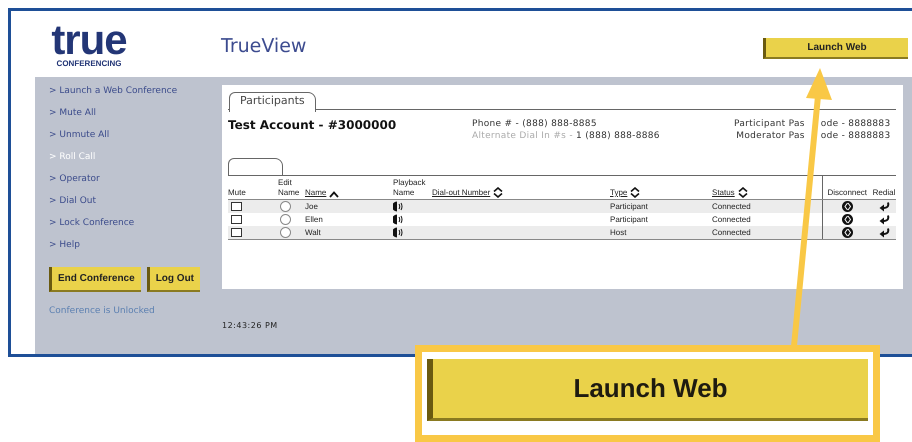  What do you see at coordinates (566, 136) in the screenshot?
I see `alternate-number: Alternate Dial In #s - 1 (888) 888-8886` at bounding box center [566, 136].